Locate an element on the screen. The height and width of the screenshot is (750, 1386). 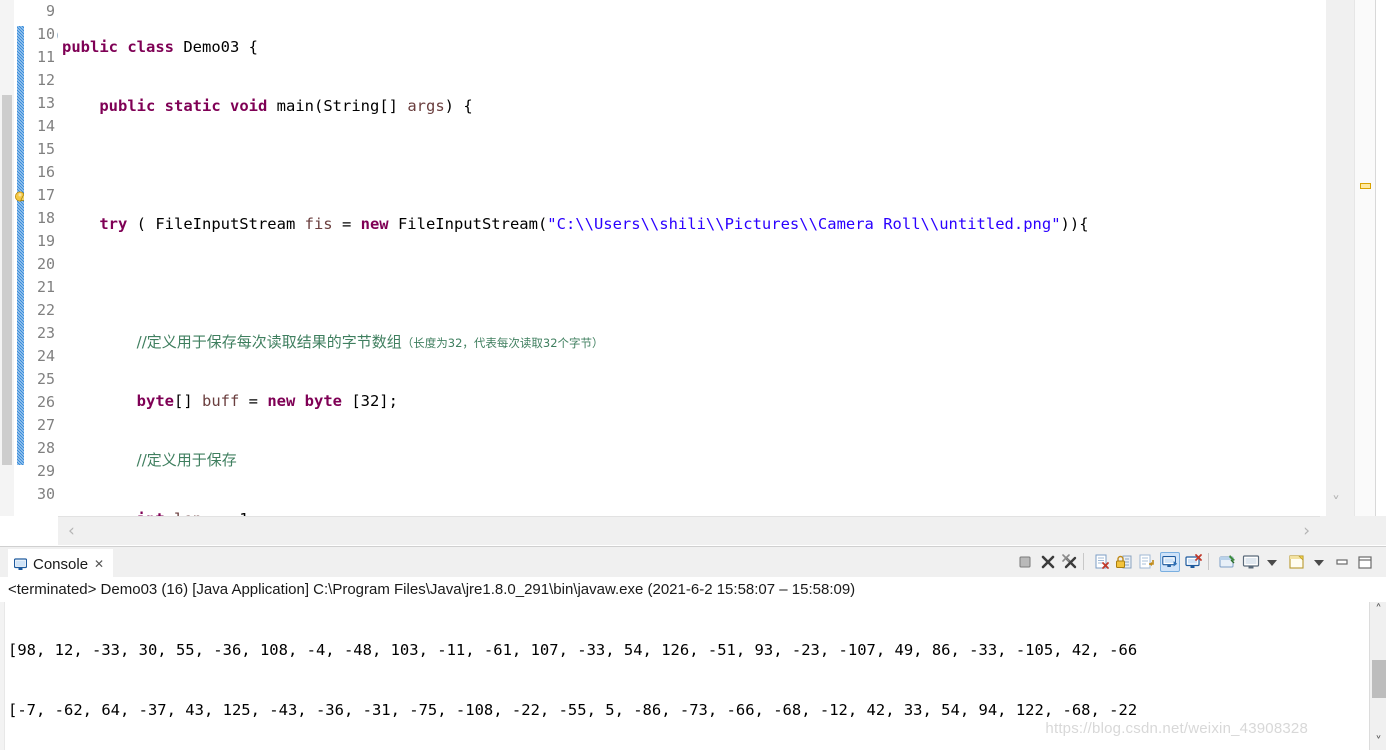
word-wrap-icon is located at coordinates (1147, 562).